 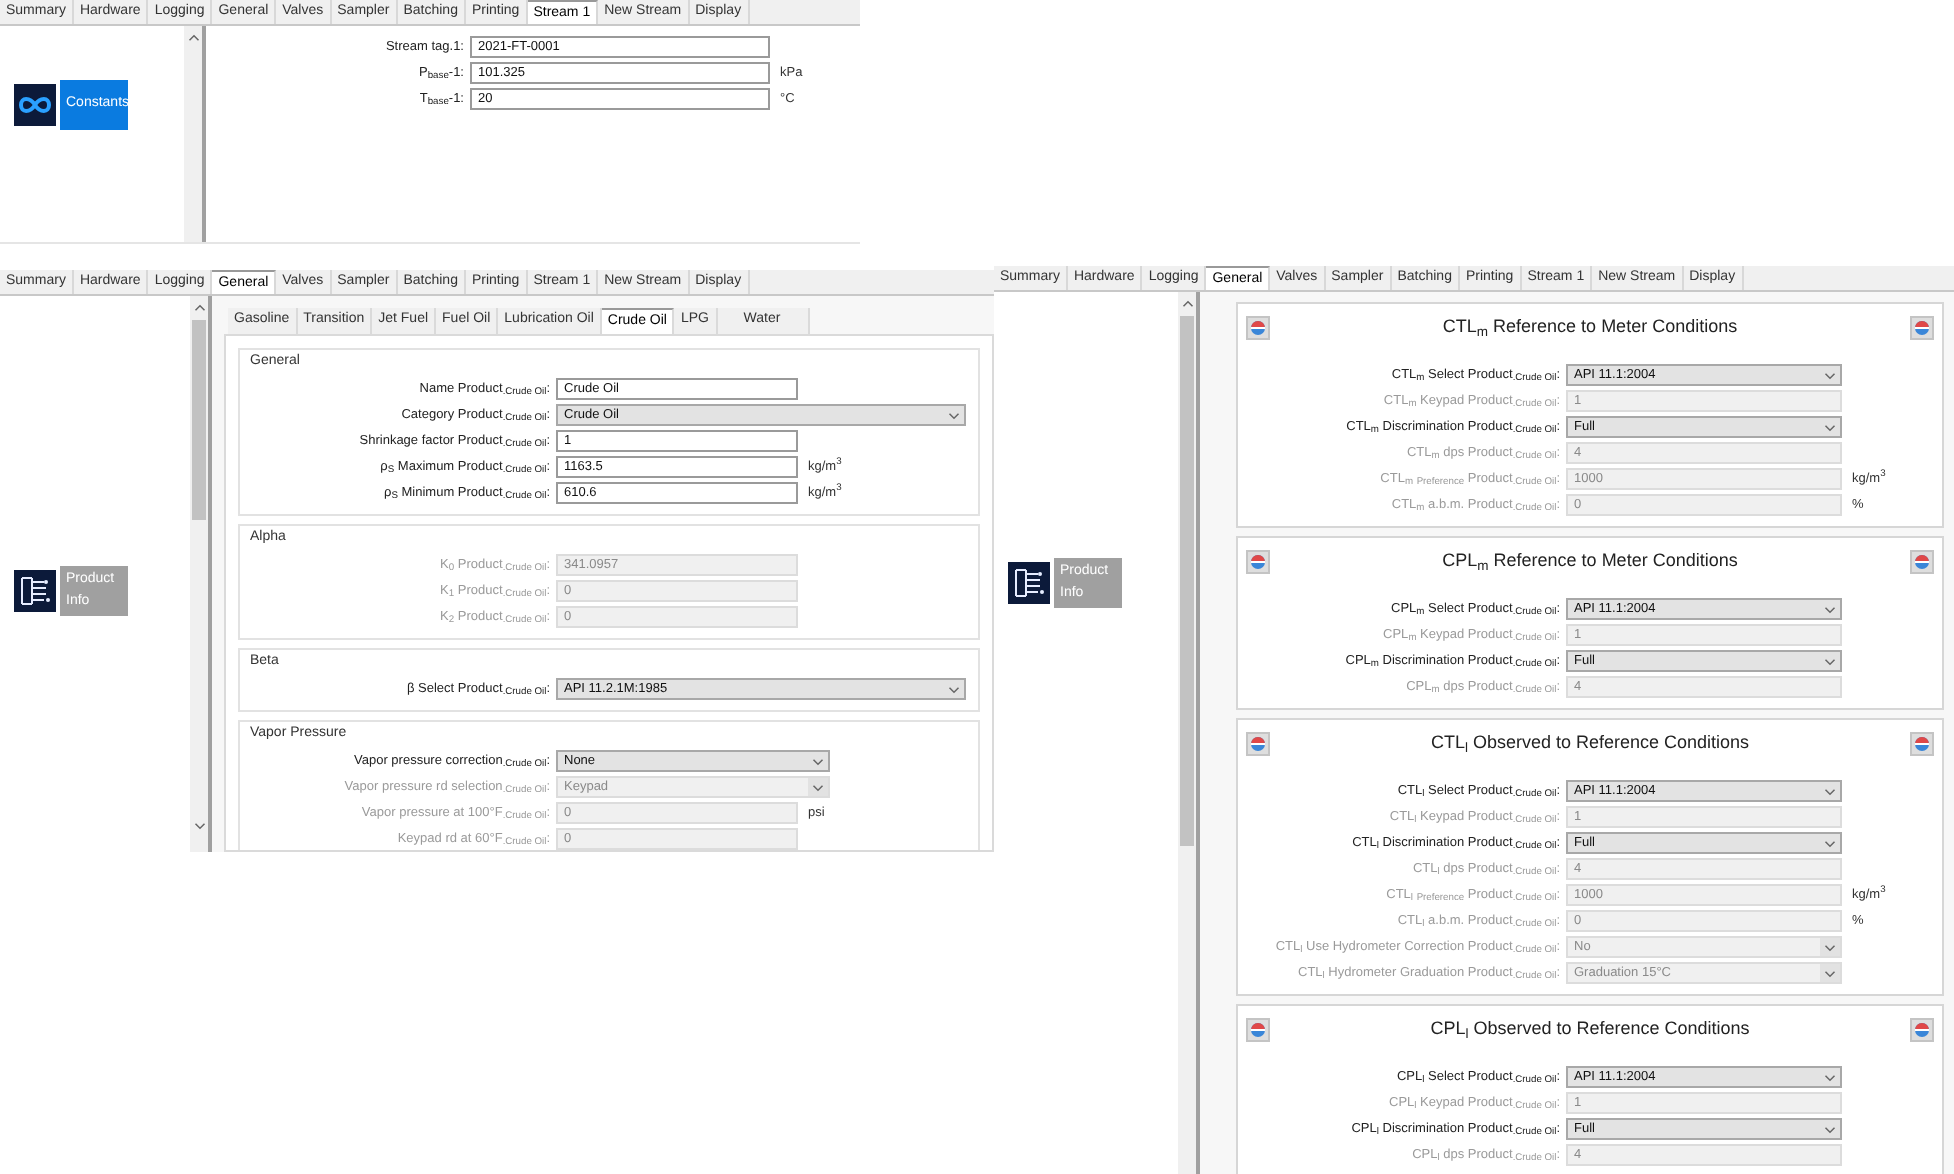 I want to click on section-title: CPL$_{l}$ Observed to Reference Conditions, so click(x=1590, y=1030).